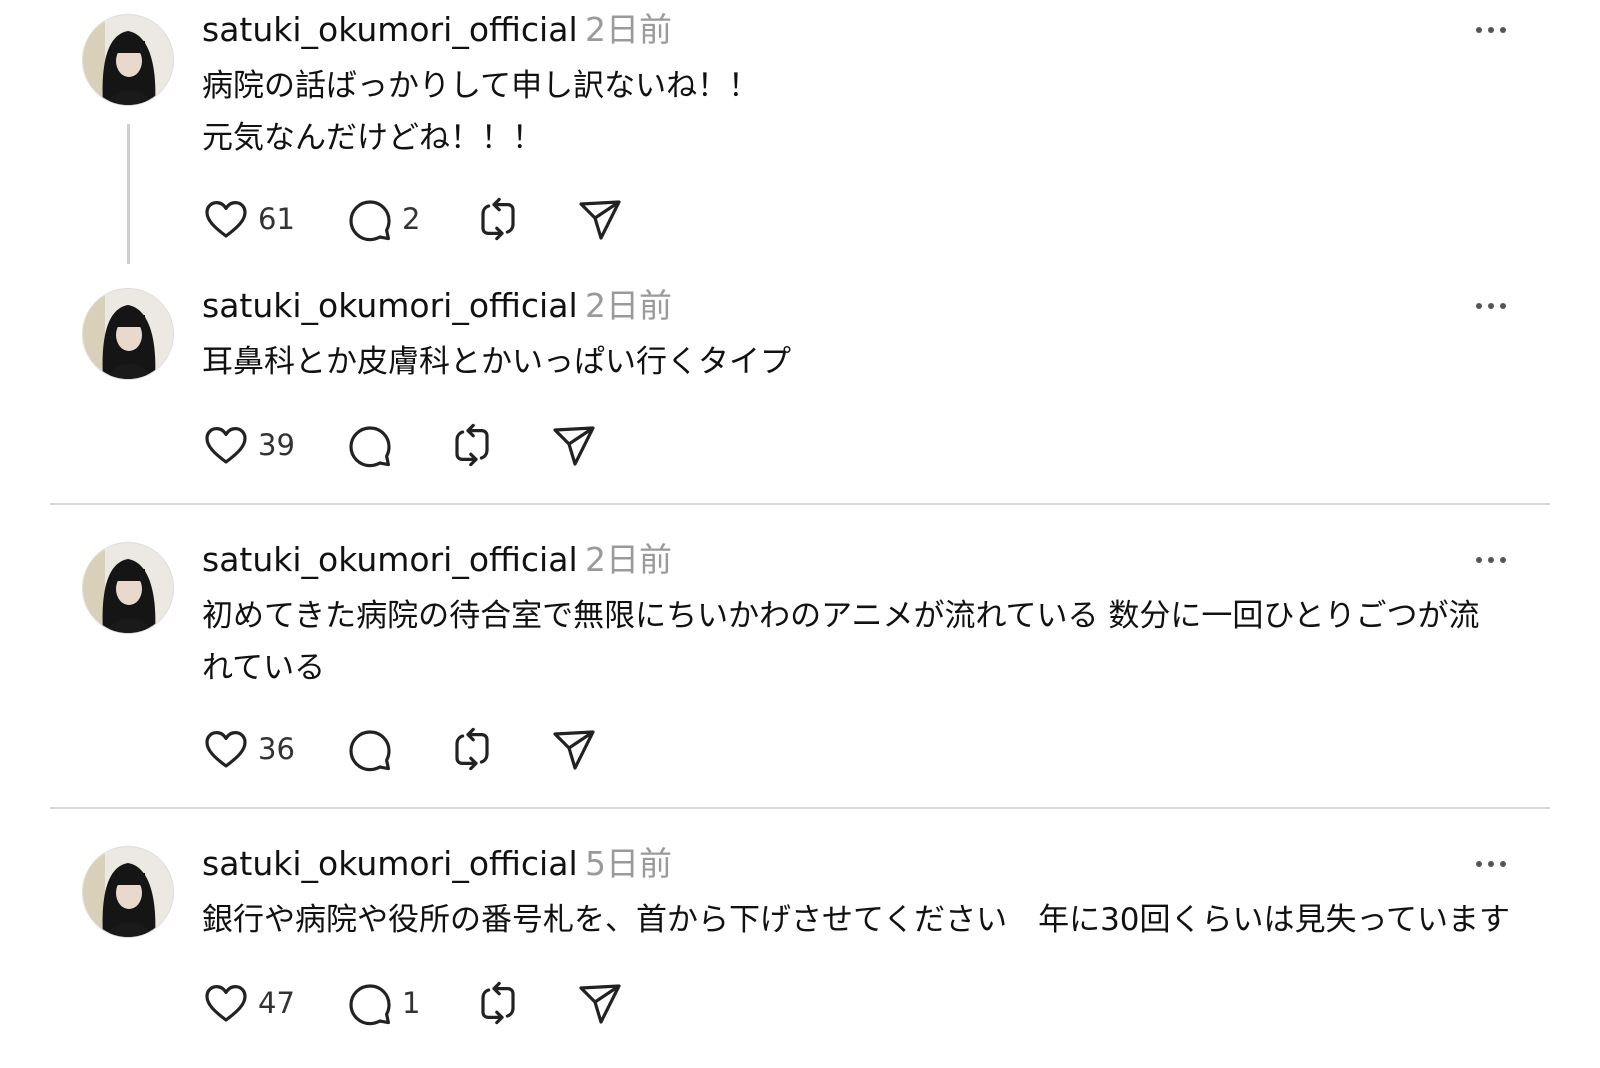  Describe the element at coordinates (248, 445) in the screenshot. I see `like-button: 39` at that location.